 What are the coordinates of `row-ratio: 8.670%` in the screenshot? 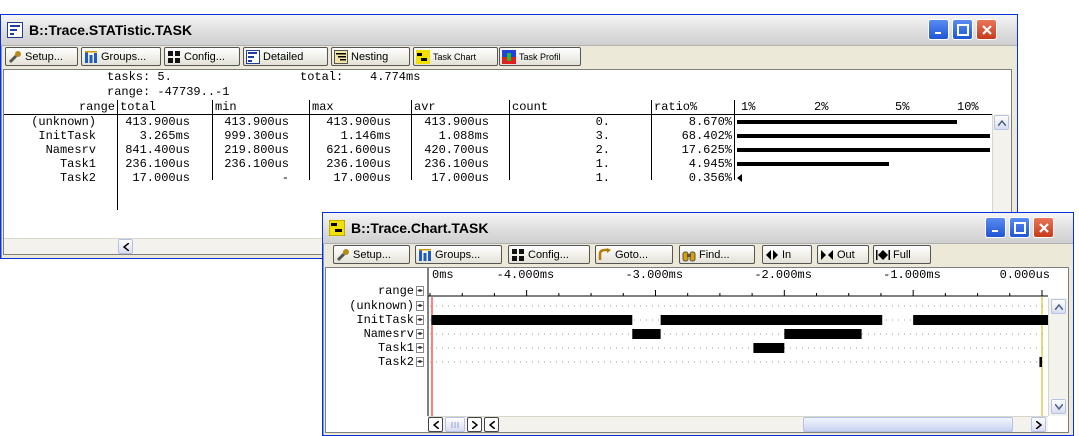 It's located at (710, 122).